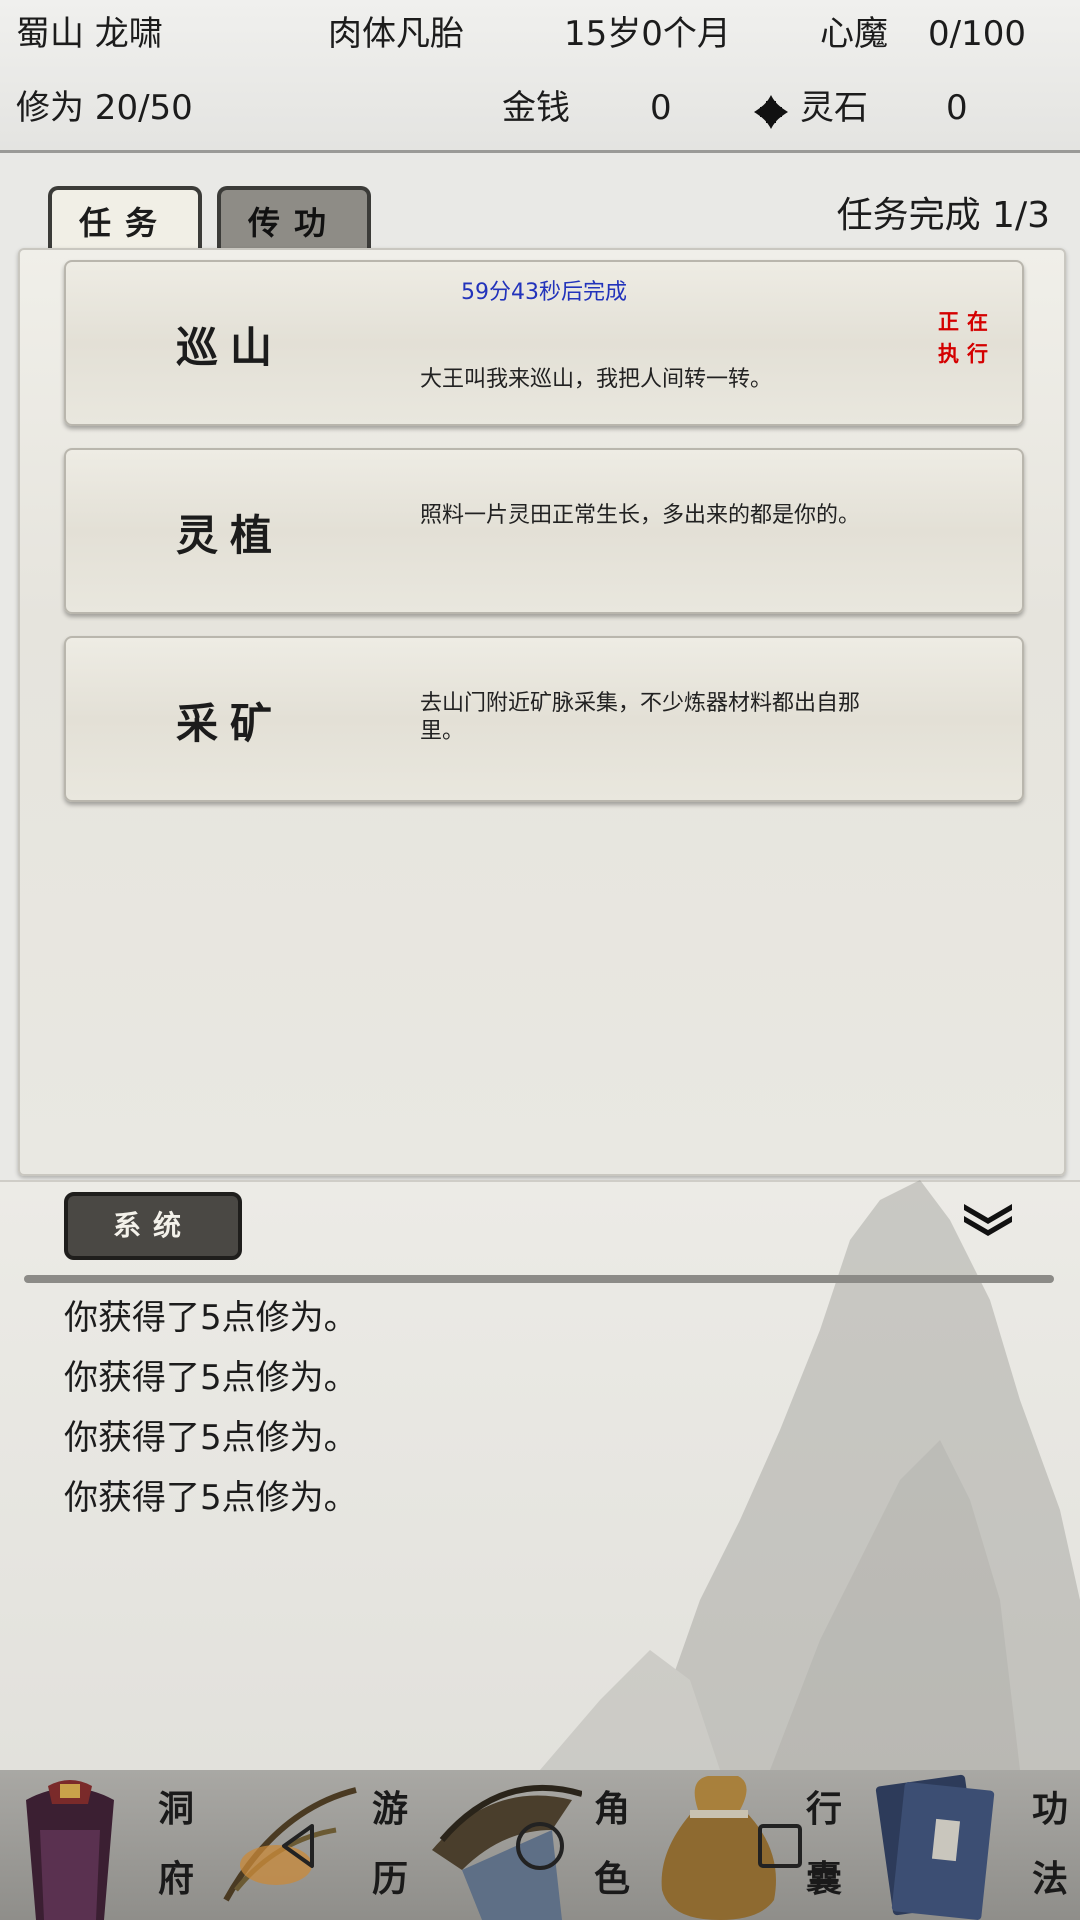  Describe the element at coordinates (596, 379) in the screenshot. I see `task-description: 大王叫我来巡山，我把人间转一转。` at that location.